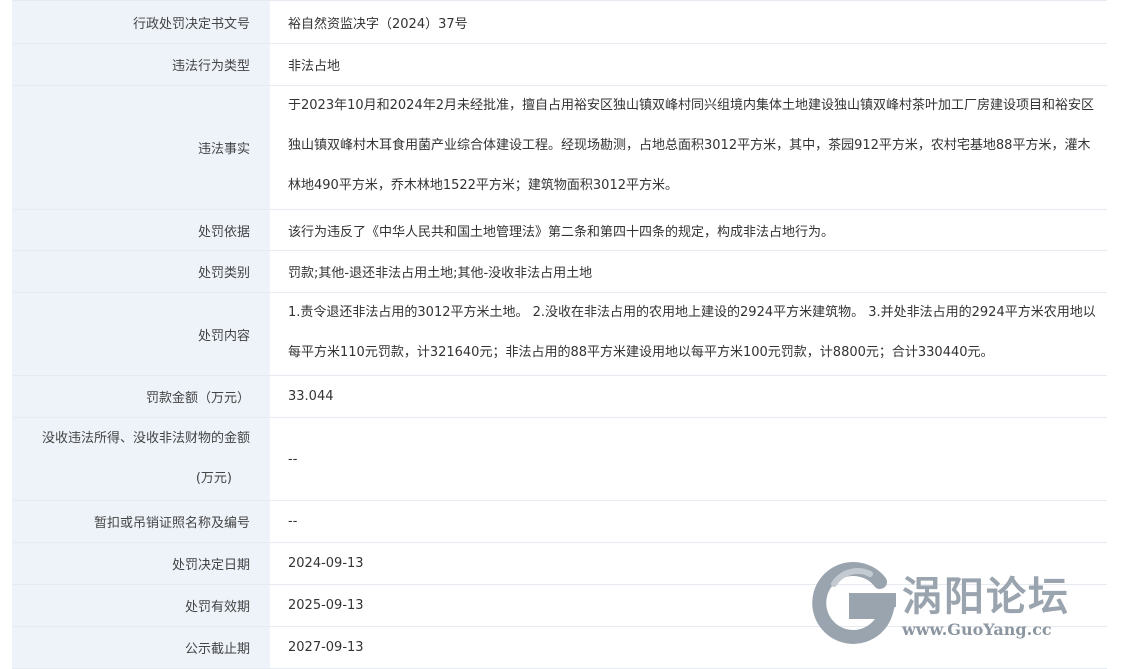  I want to click on row-label: 没收违法所得、没收非法财物的金额 (万元), so click(141, 459).